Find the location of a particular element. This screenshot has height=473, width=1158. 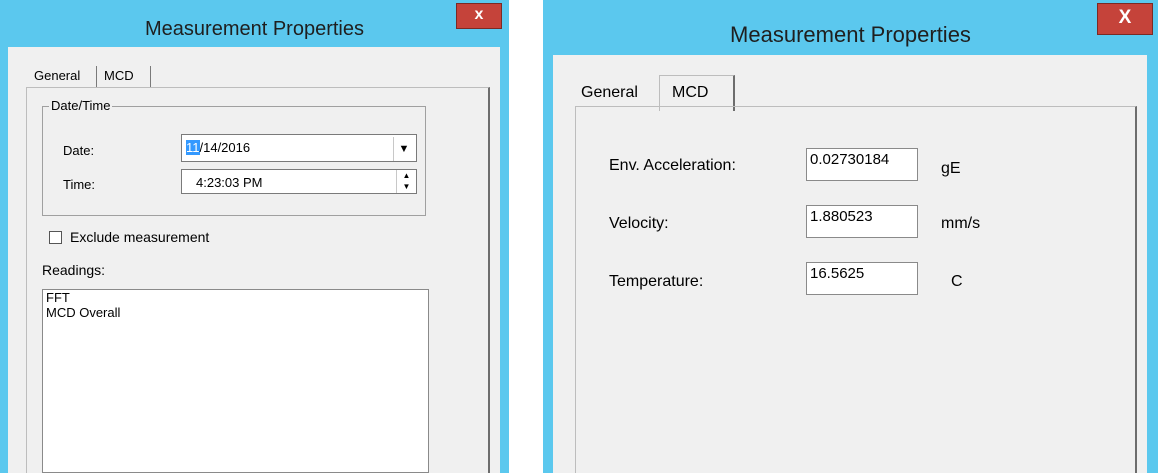

time-value: 4:23:03 PM is located at coordinates (229, 182).